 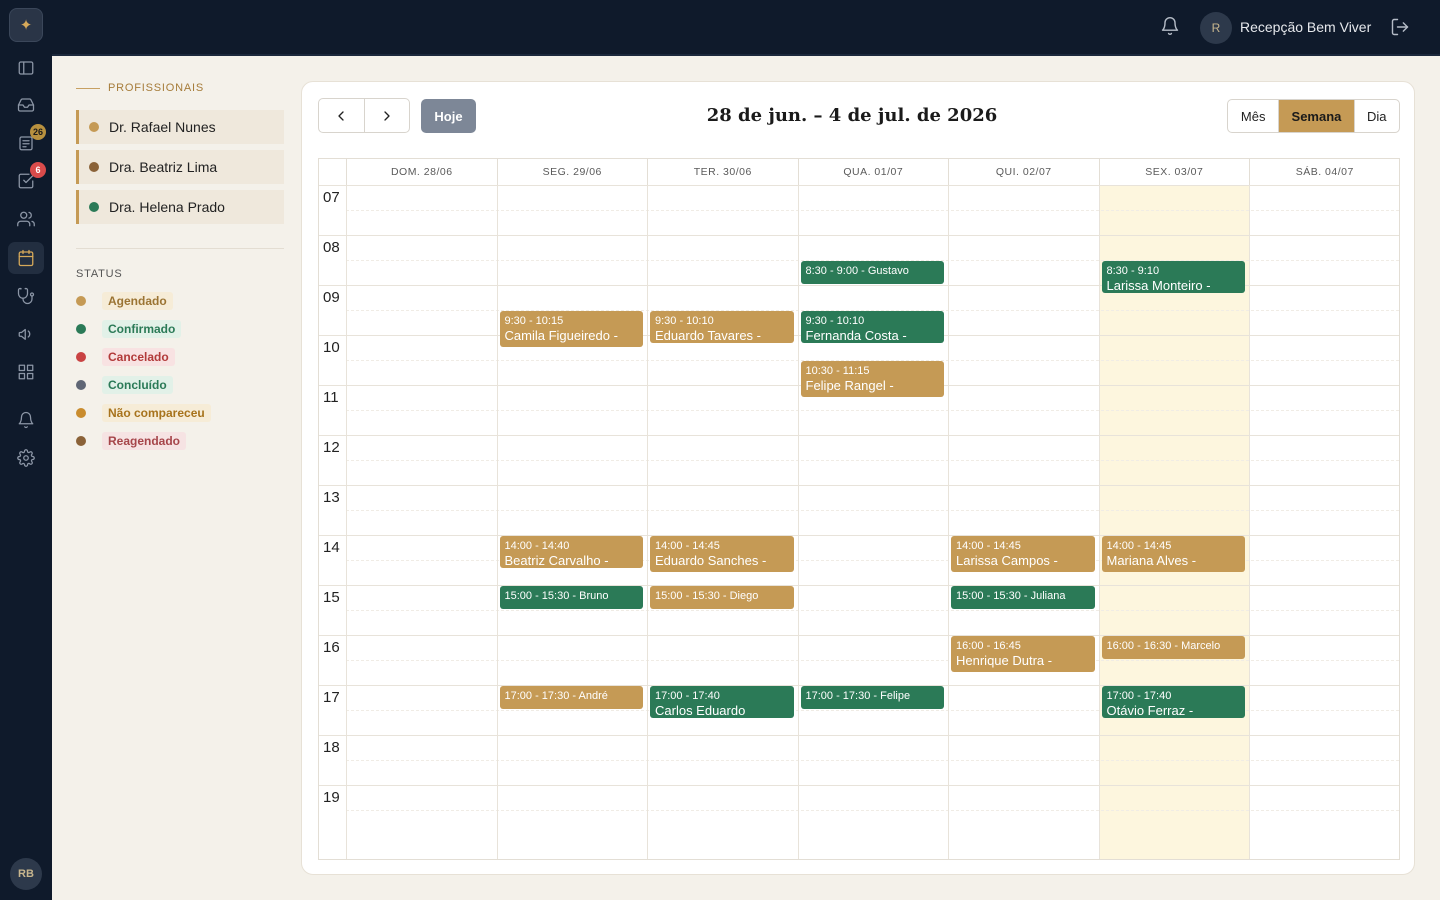 I want to click on status-filter-item: Confirmado, so click(x=129, y=329).